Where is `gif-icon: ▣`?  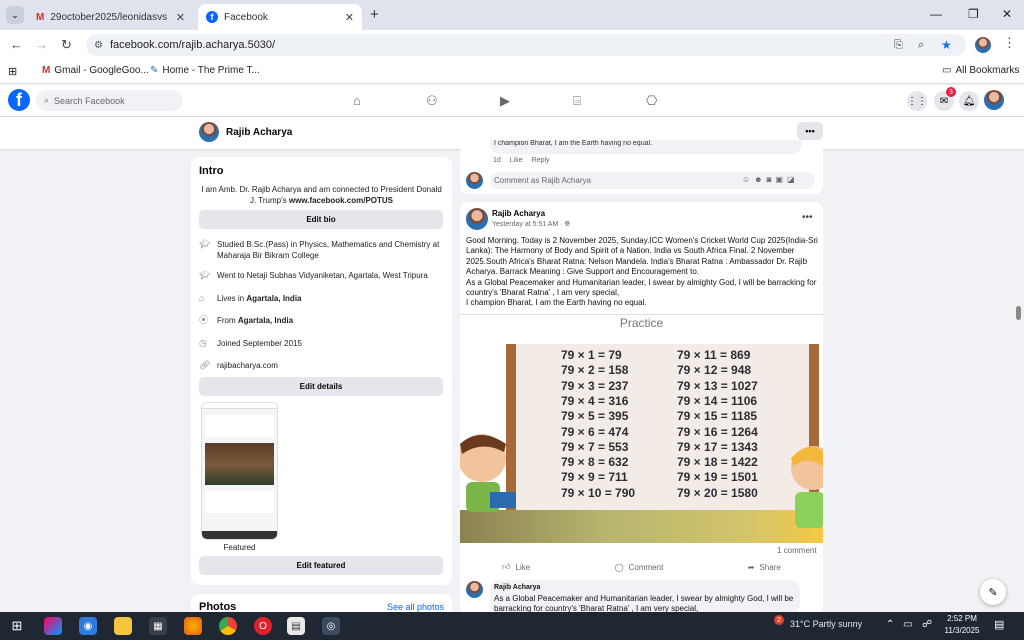
gif-icon: ▣ is located at coordinates (781, 179).